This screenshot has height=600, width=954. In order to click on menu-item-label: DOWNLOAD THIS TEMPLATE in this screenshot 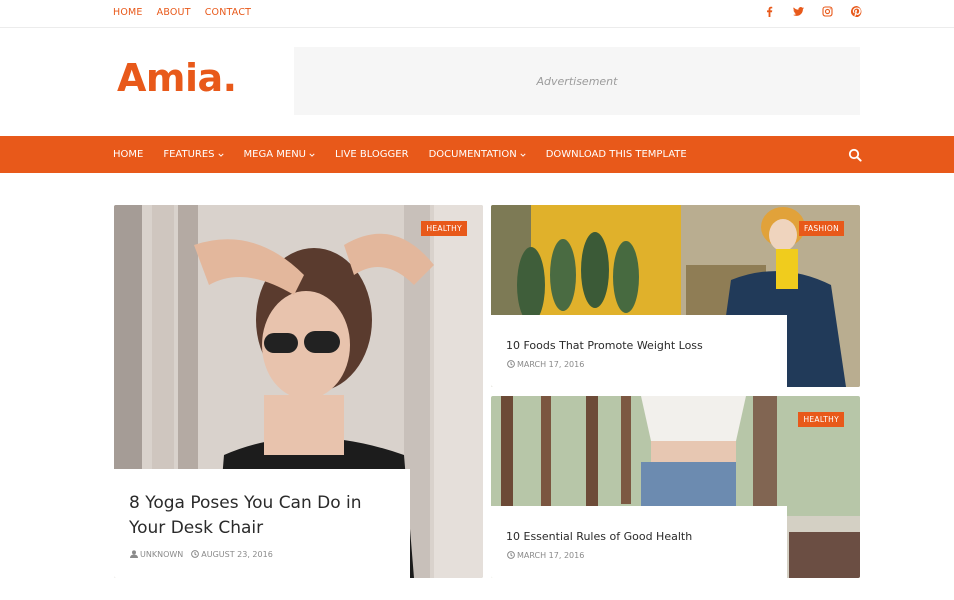, I will do `click(616, 154)`.